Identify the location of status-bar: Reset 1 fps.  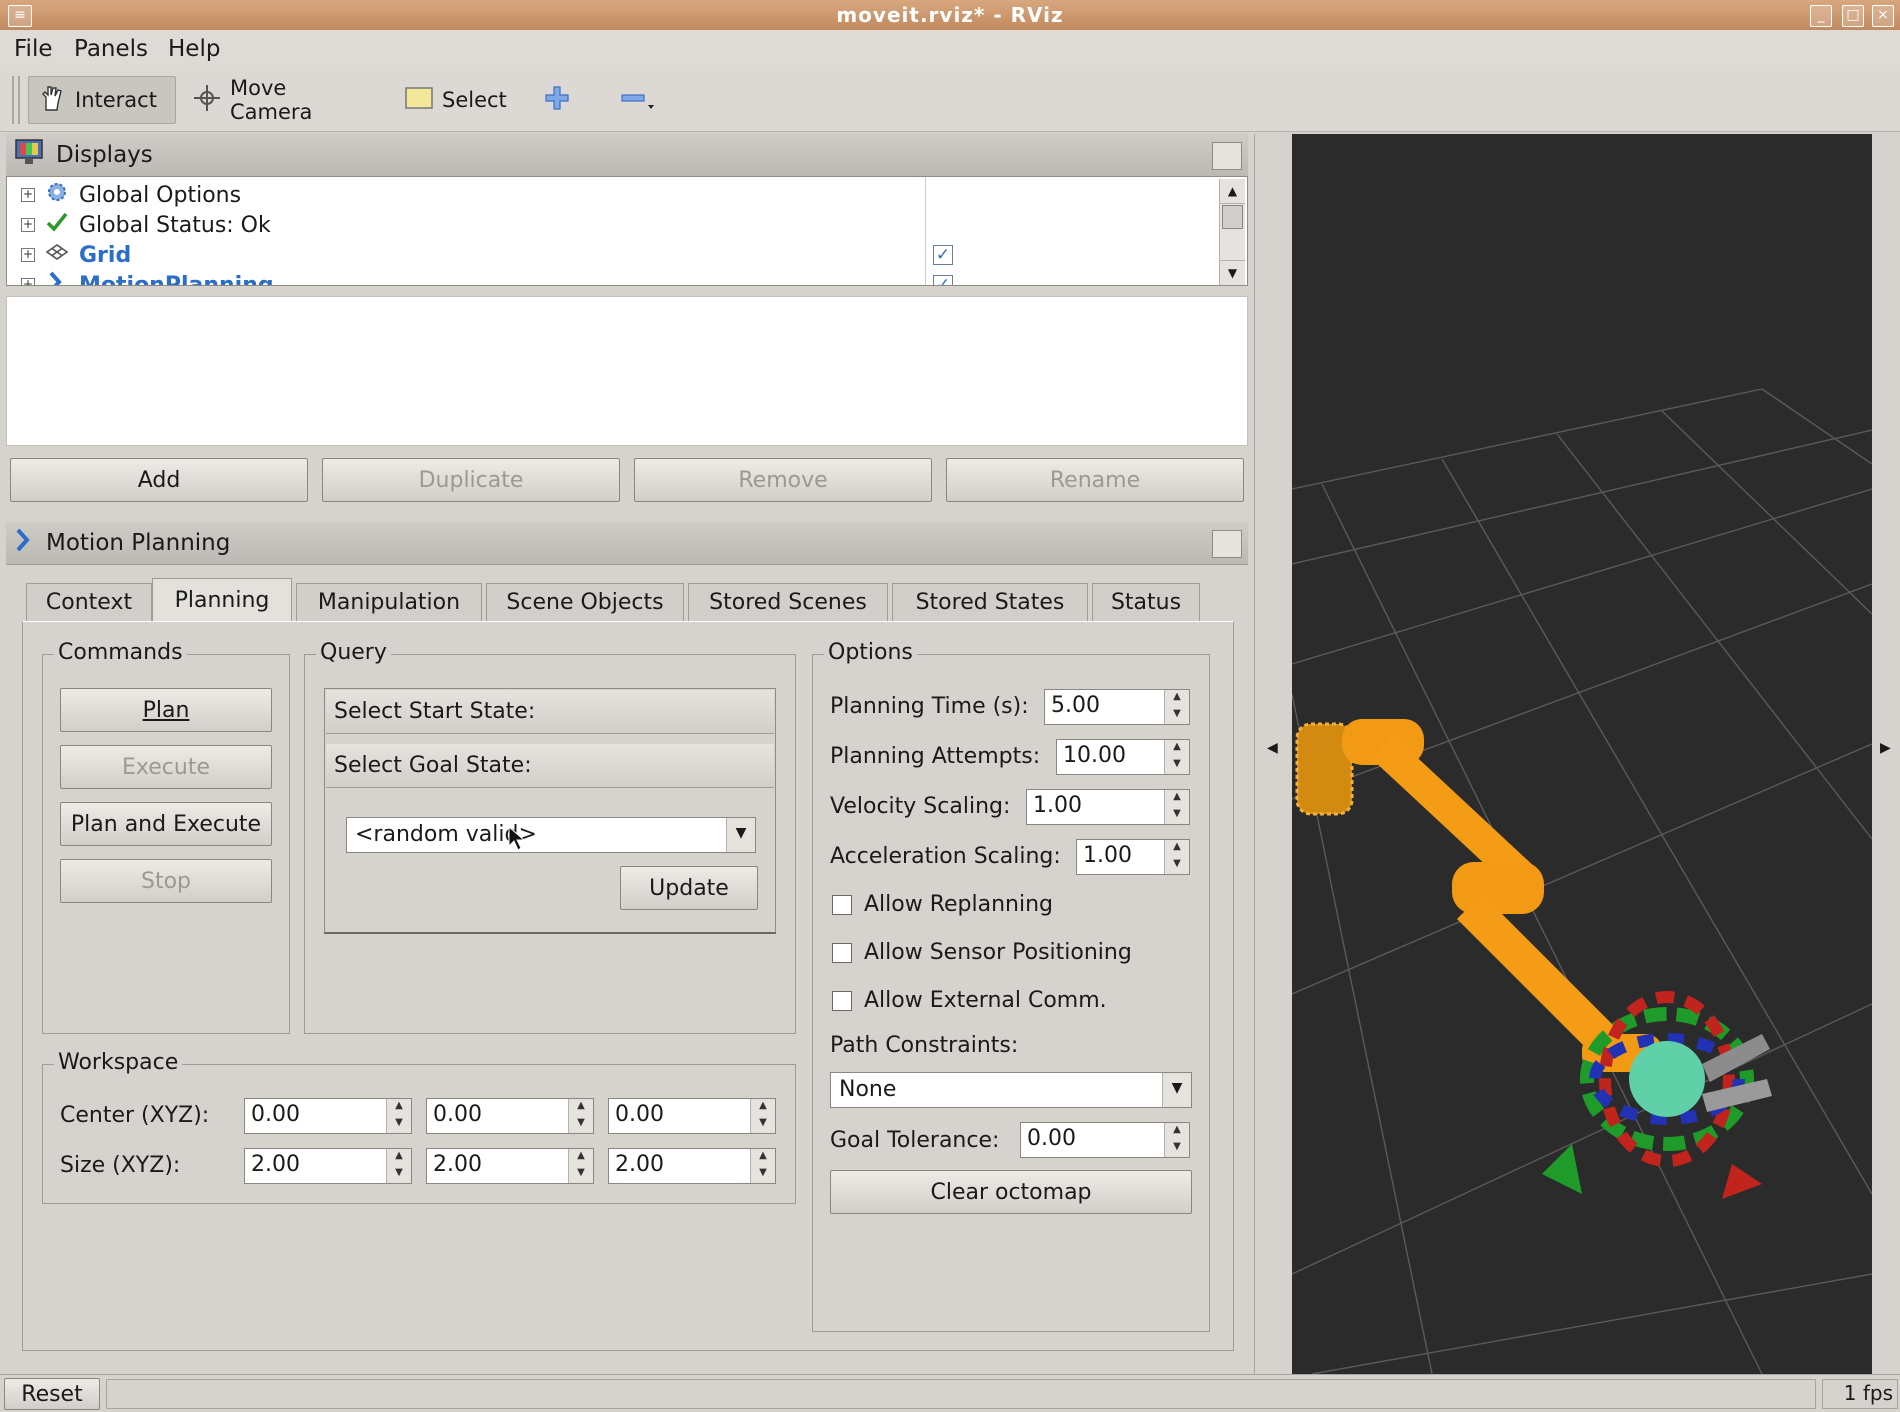
(950, 1393).